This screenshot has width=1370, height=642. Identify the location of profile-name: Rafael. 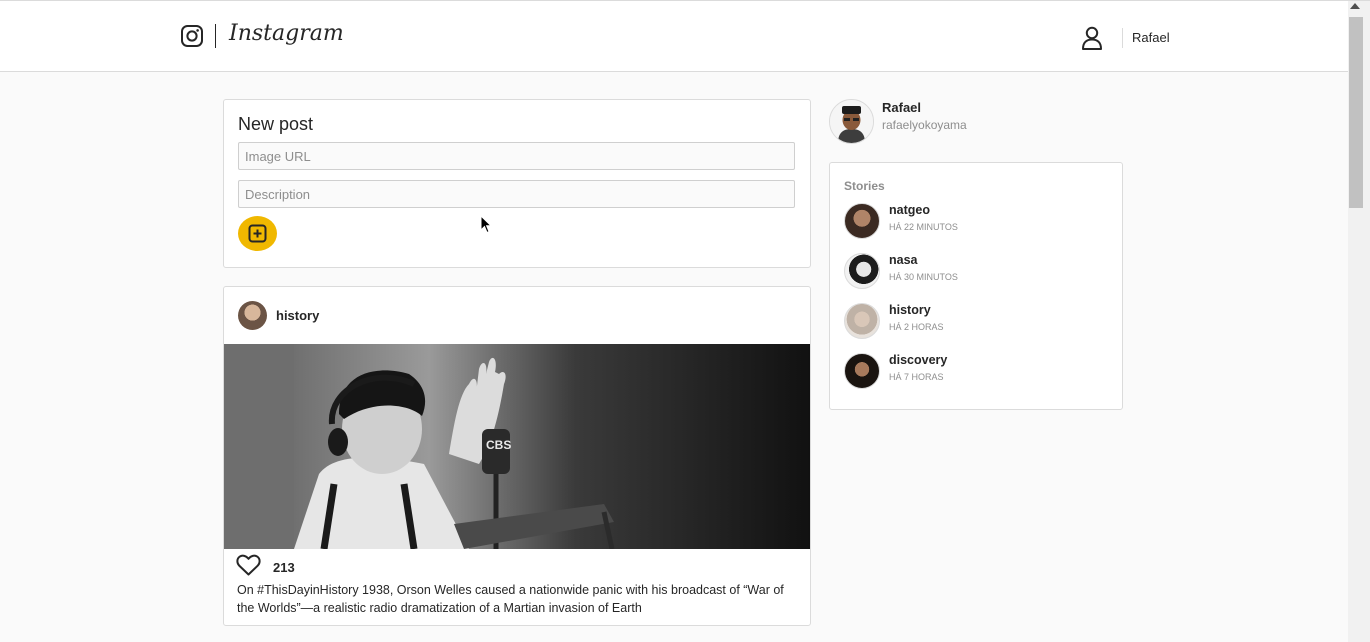
(901, 107).